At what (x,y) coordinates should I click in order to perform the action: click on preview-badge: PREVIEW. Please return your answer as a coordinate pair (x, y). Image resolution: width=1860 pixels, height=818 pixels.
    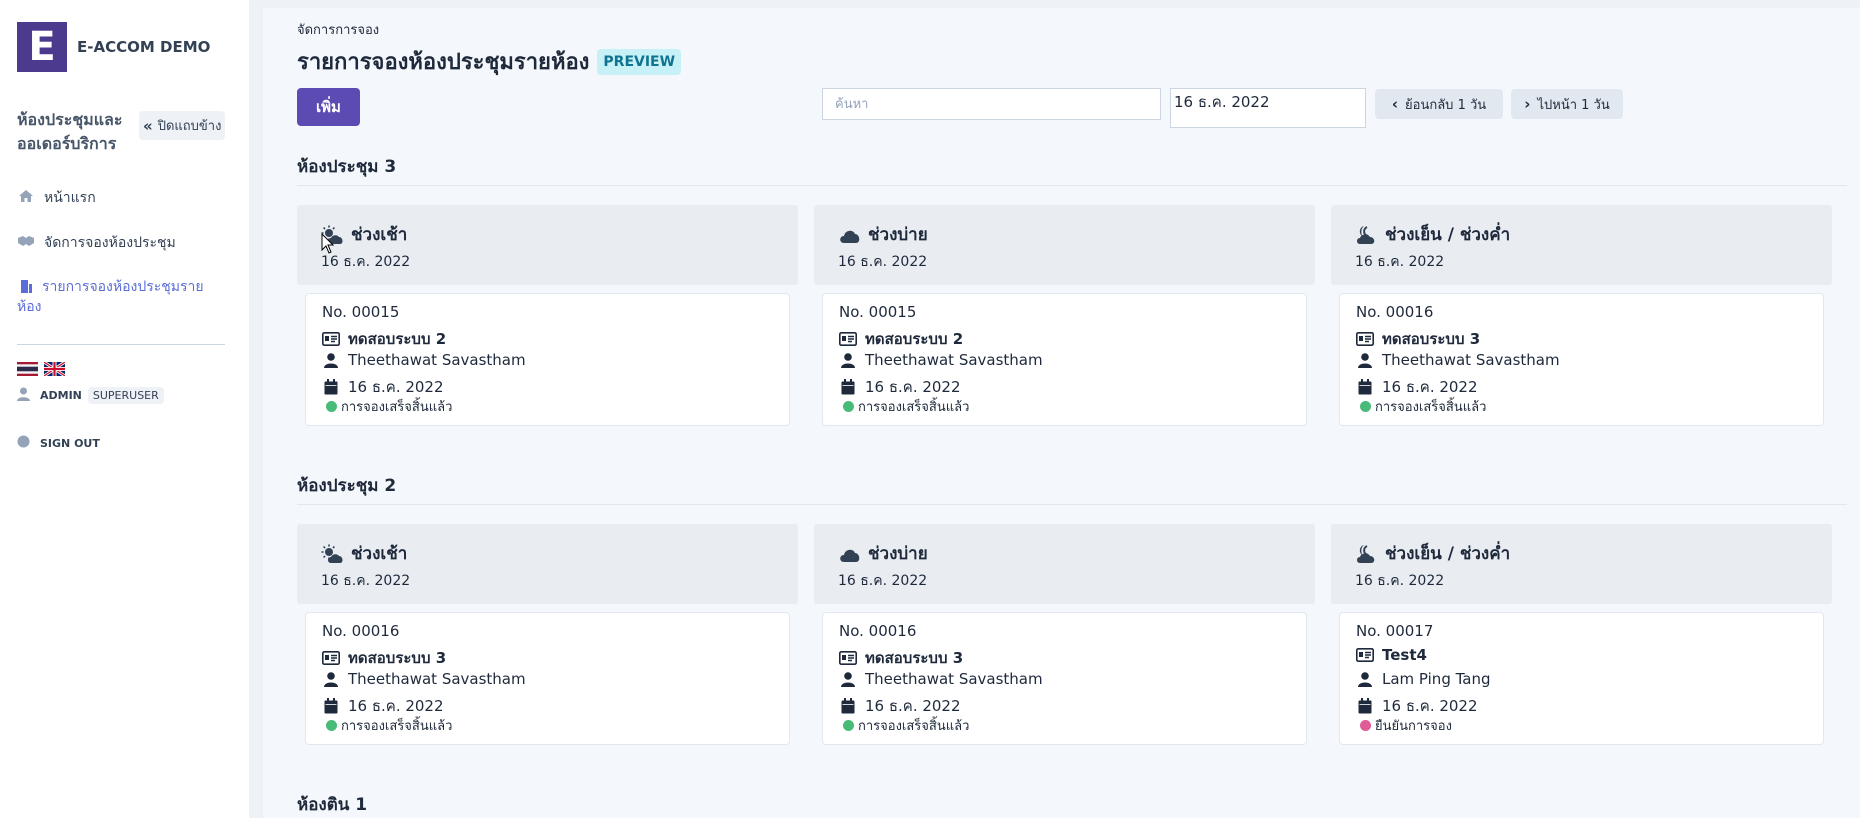
    Looking at the image, I should click on (639, 61).